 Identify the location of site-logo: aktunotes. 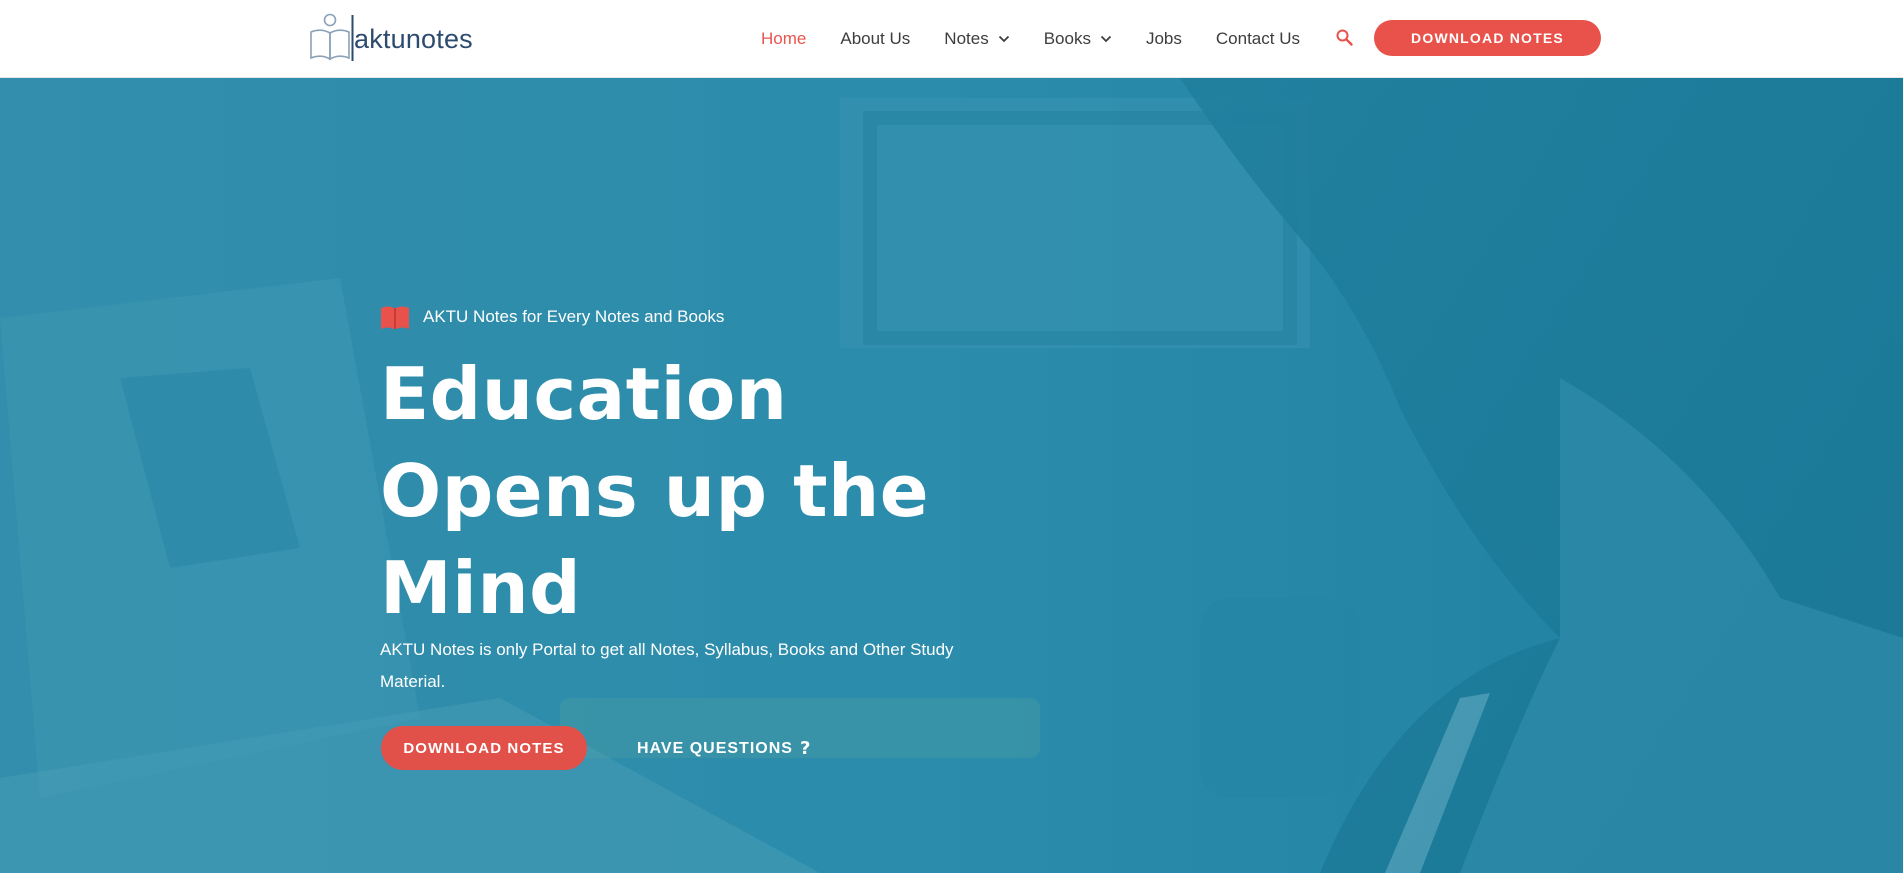
(390, 38).